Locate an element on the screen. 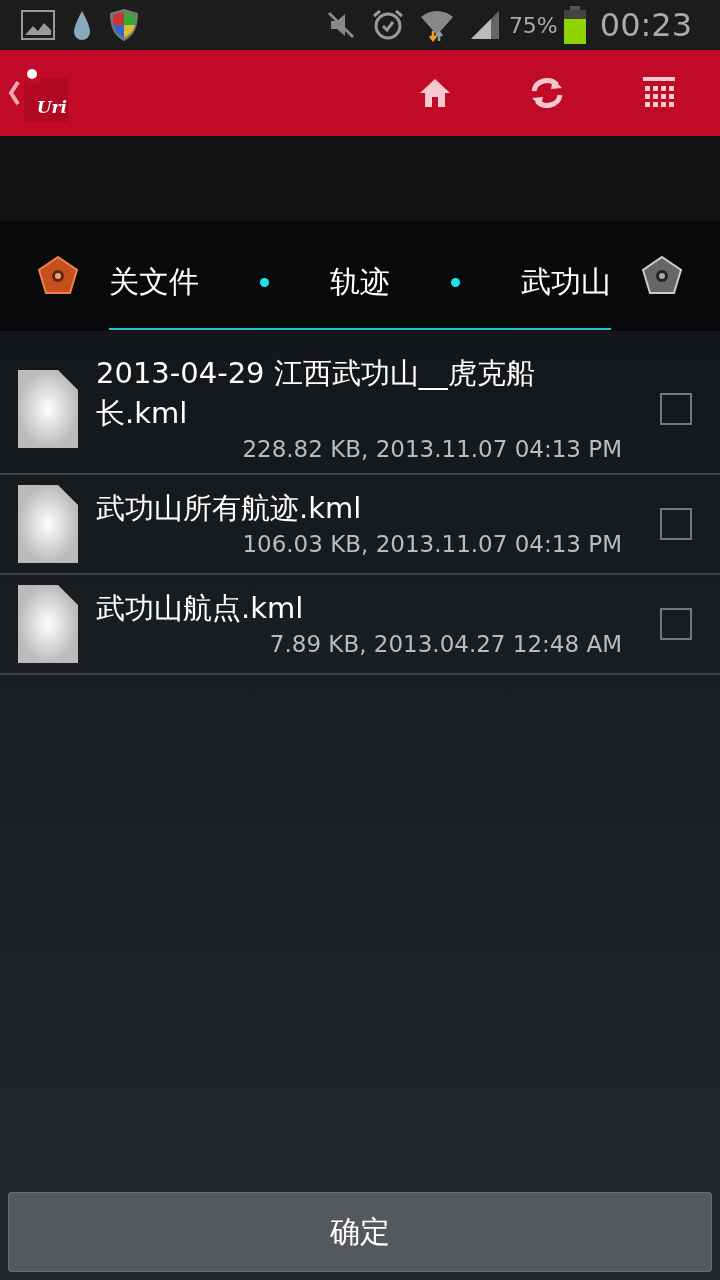  file-name: 2013-04-29 江西武功山__虎克船长.kml is located at coordinates (316, 393).